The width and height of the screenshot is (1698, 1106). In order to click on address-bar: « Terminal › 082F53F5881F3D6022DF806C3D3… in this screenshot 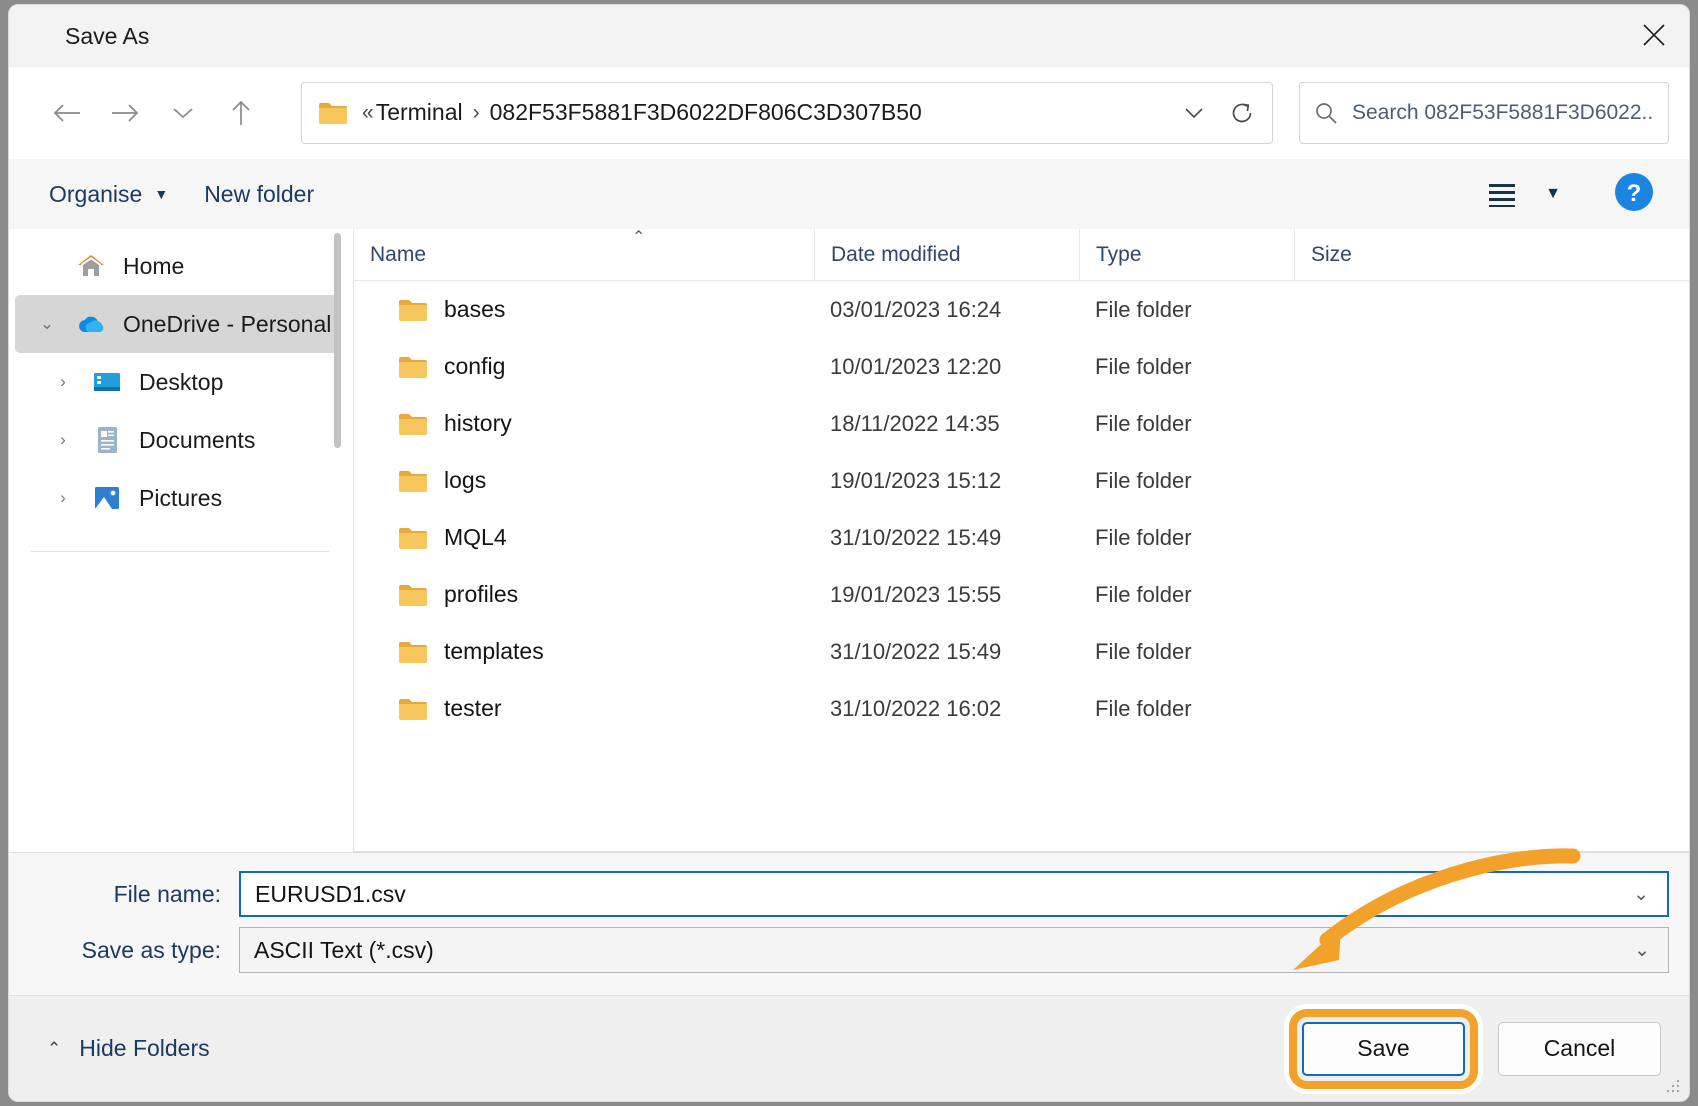, I will do `click(787, 112)`.